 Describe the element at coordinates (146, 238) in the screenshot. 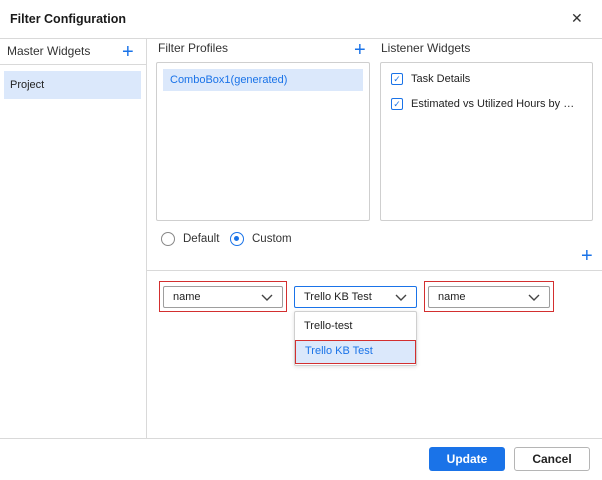

I see `left-column-divider` at that location.